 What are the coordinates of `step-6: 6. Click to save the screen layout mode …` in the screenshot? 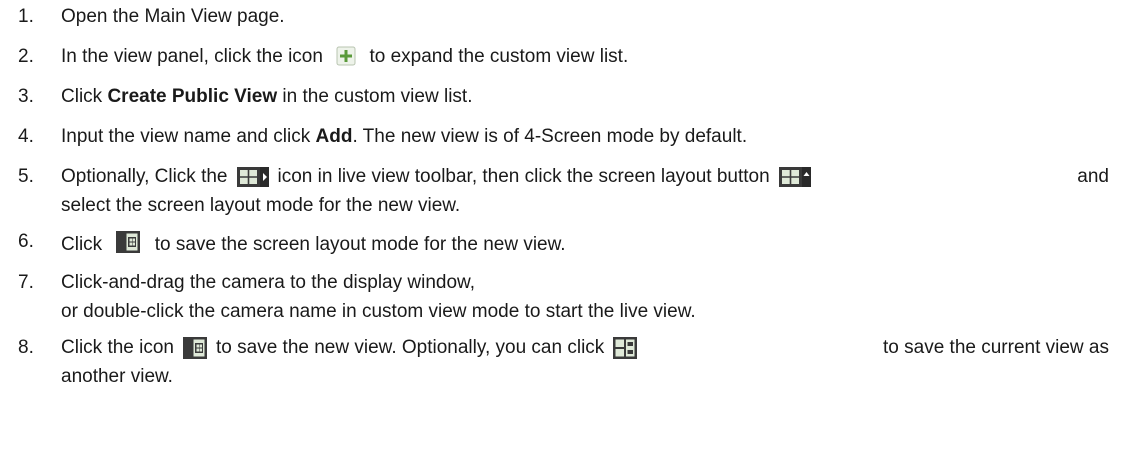 It's located at (563, 243).